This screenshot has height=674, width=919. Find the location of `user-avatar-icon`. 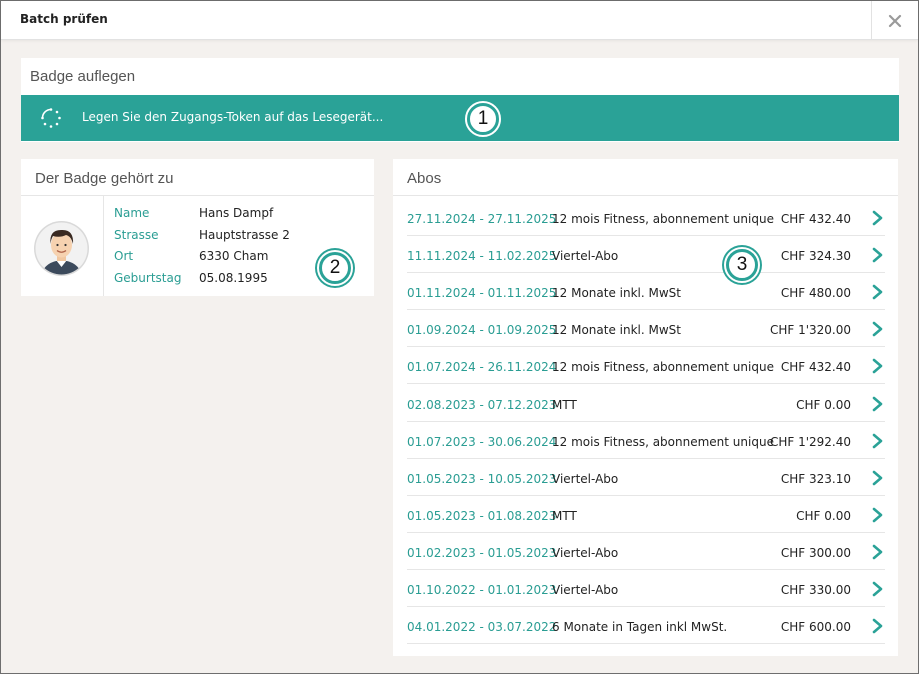

user-avatar-icon is located at coordinates (61, 248).